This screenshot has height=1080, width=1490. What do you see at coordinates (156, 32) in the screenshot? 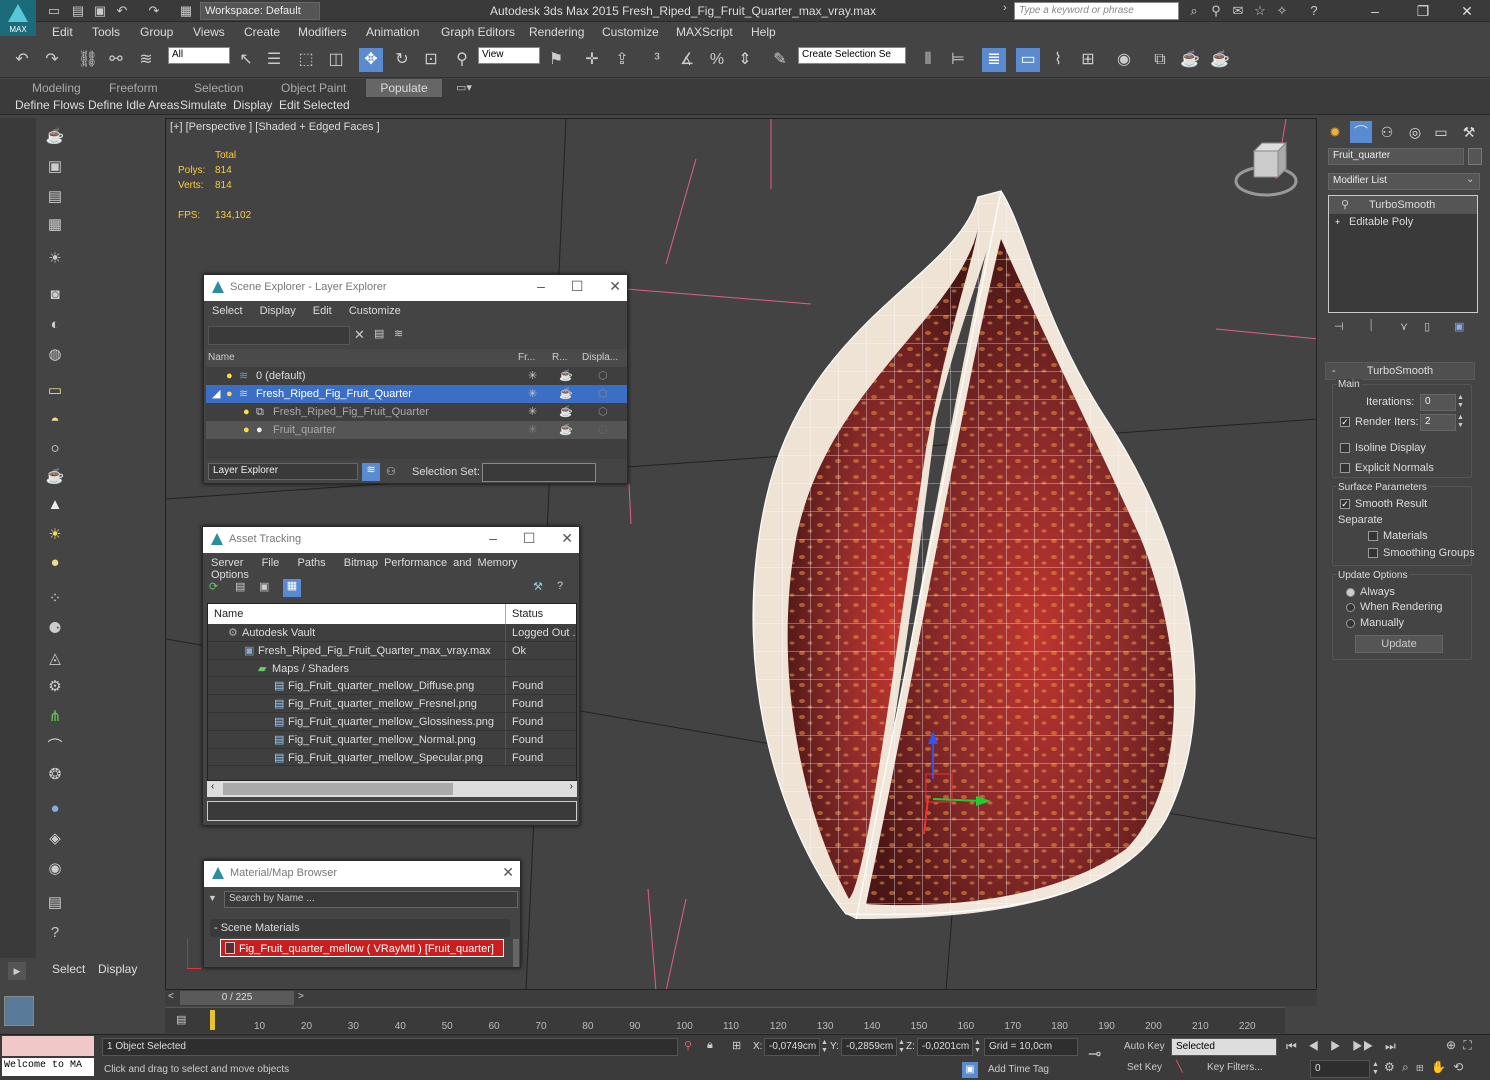
I see `menu-group: Group` at bounding box center [156, 32].